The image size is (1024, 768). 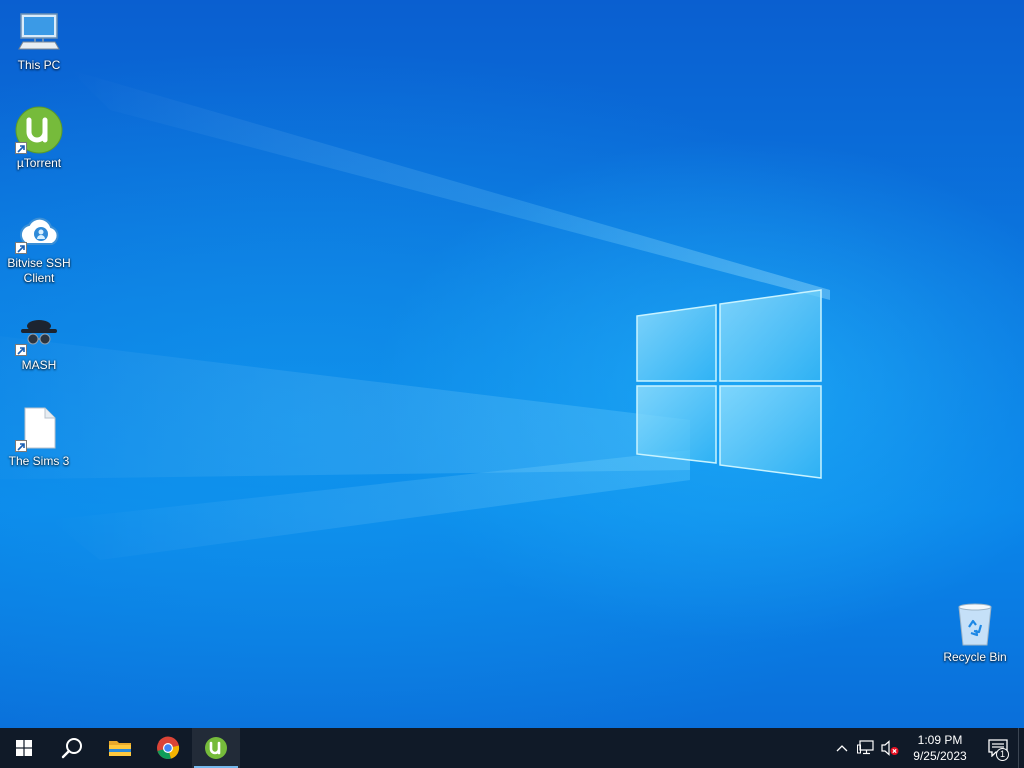 I want to click on mash-icon, so click(x=39, y=332).